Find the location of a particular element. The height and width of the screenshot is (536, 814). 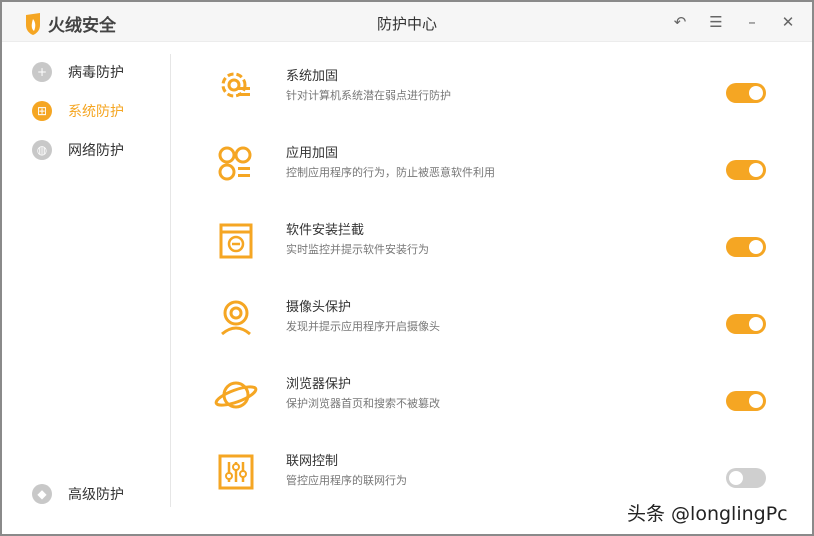

row-description: 发现并提示应用程序开启摄像头 is located at coordinates (363, 326).